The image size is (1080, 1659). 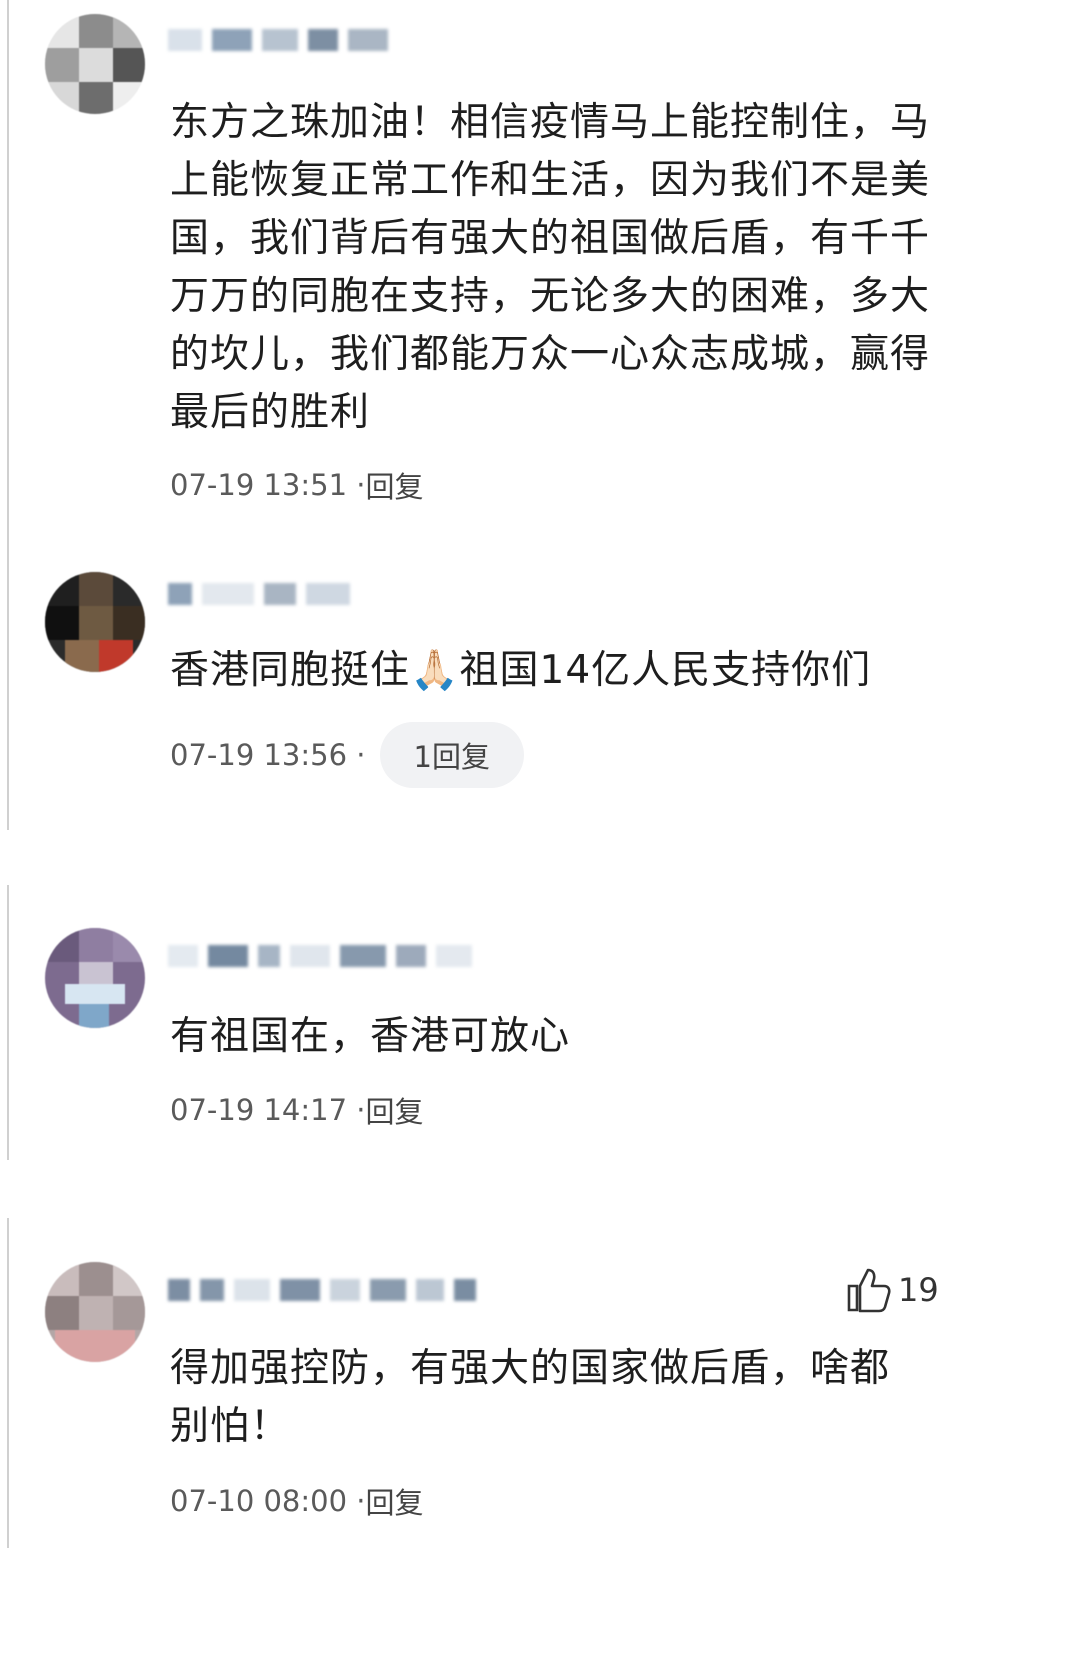 What do you see at coordinates (918, 1290) in the screenshot?
I see `like-count: 19` at bounding box center [918, 1290].